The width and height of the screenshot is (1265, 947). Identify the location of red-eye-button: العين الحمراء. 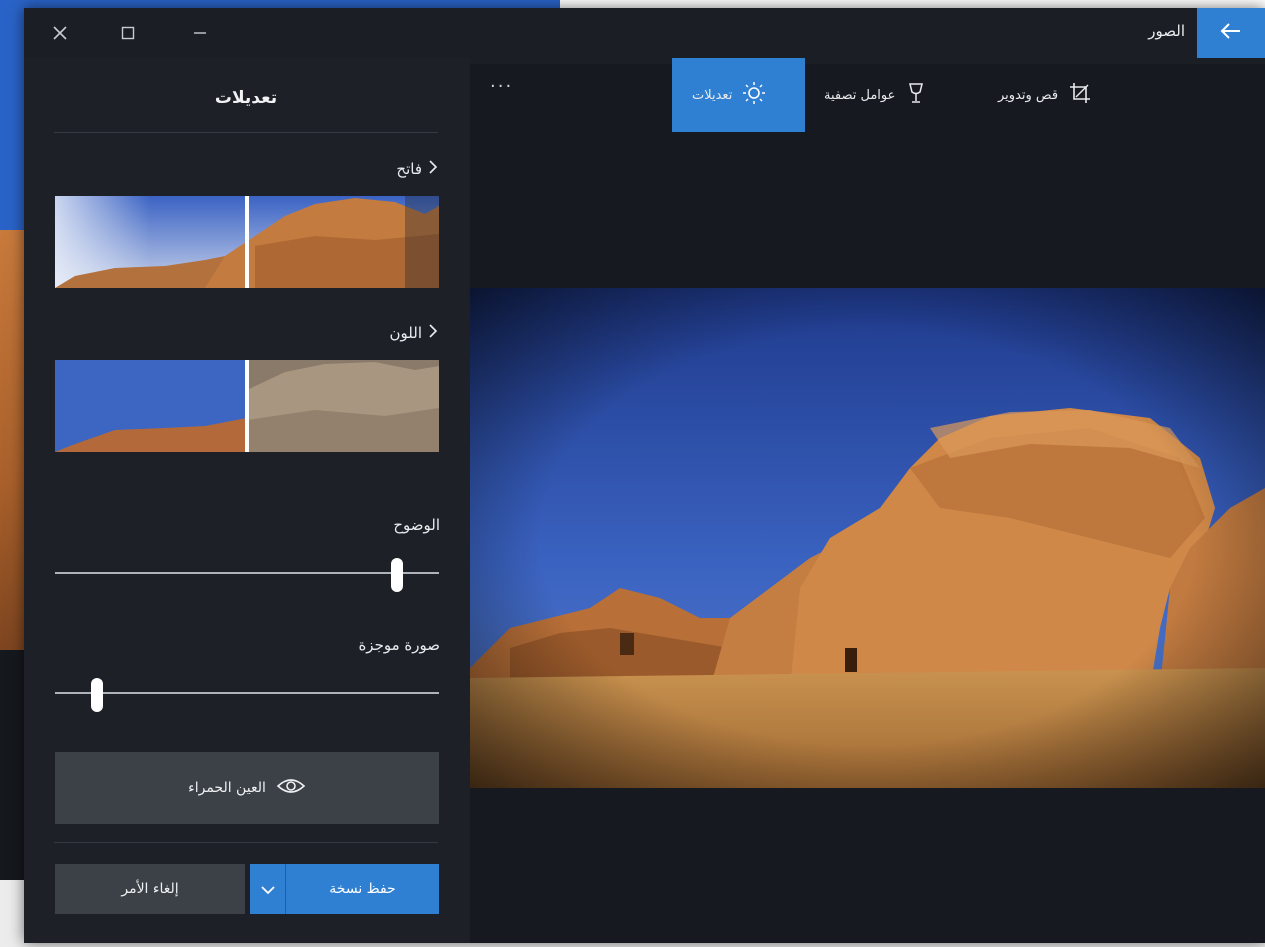
(247, 788).